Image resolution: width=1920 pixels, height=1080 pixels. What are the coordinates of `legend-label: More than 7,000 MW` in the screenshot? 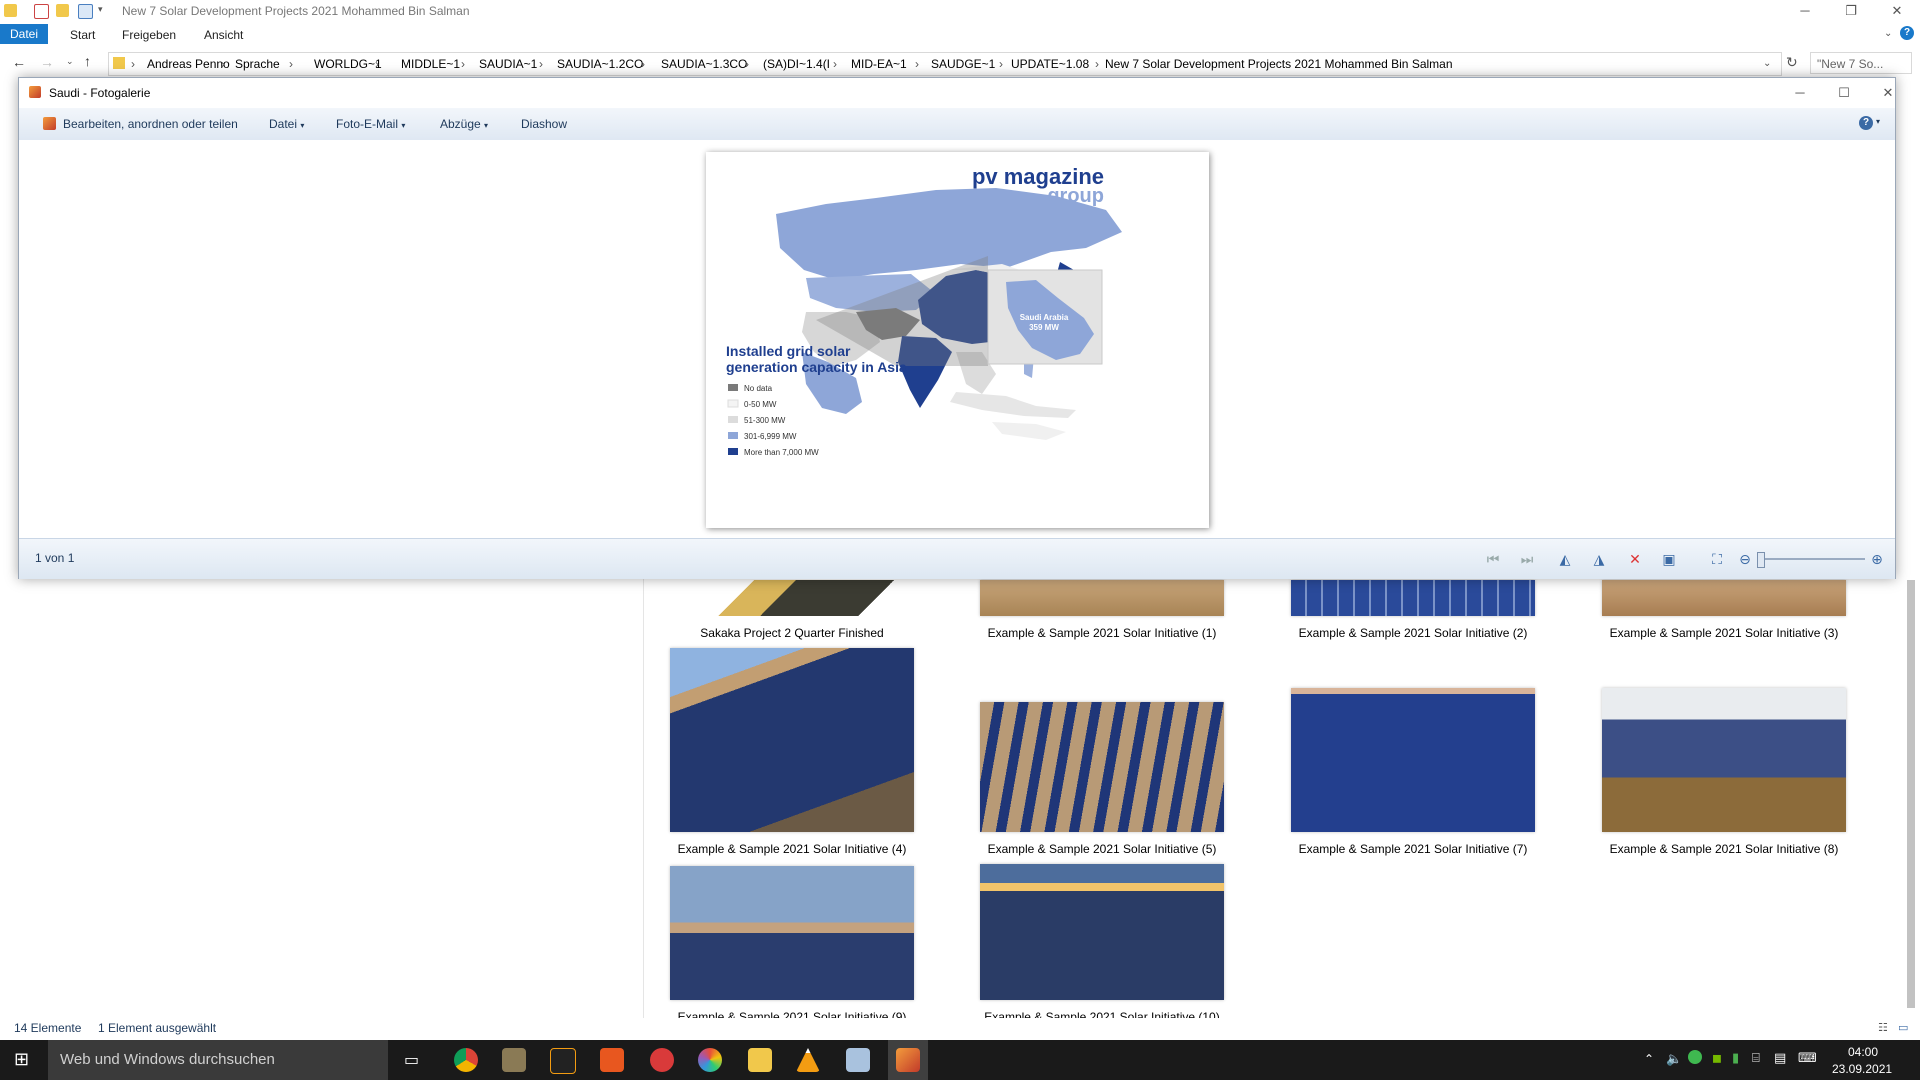 It's located at (781, 452).